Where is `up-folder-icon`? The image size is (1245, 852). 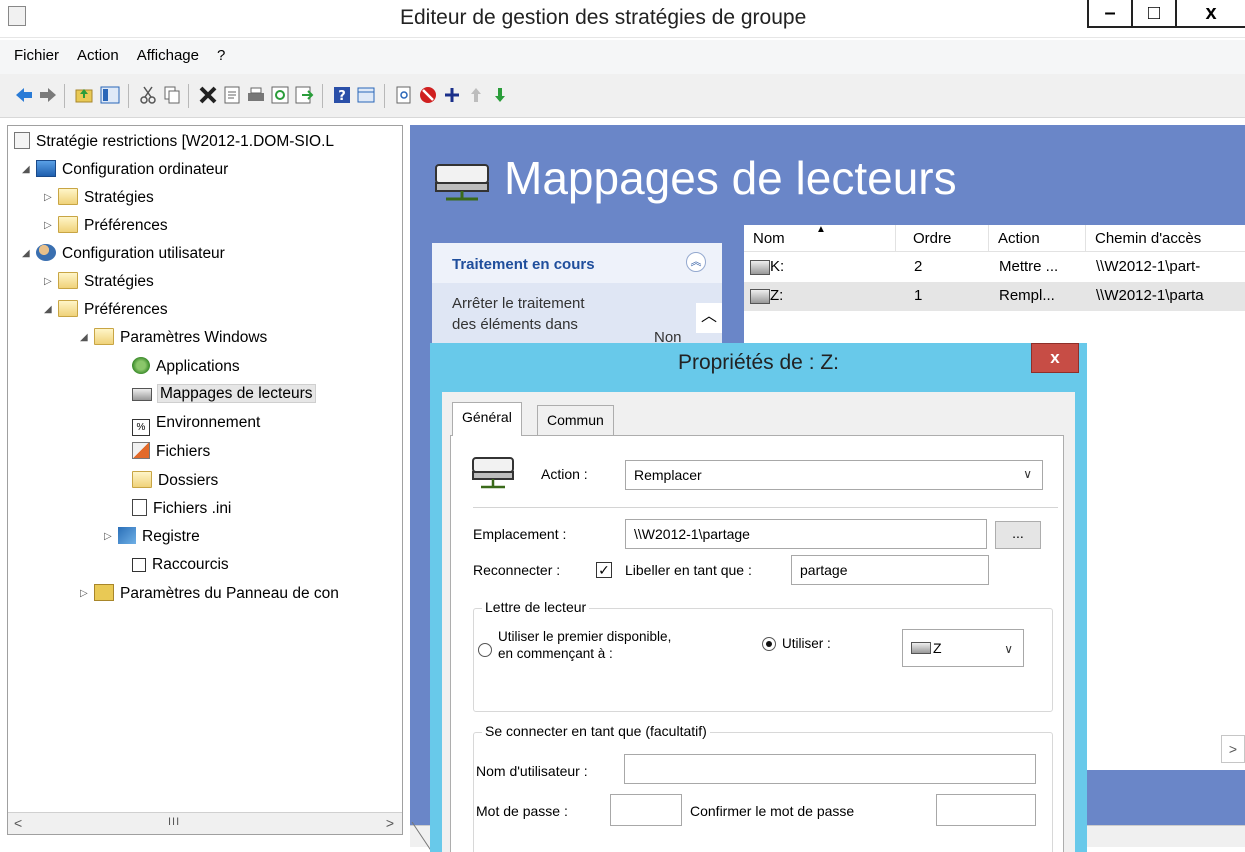 up-folder-icon is located at coordinates (84, 95).